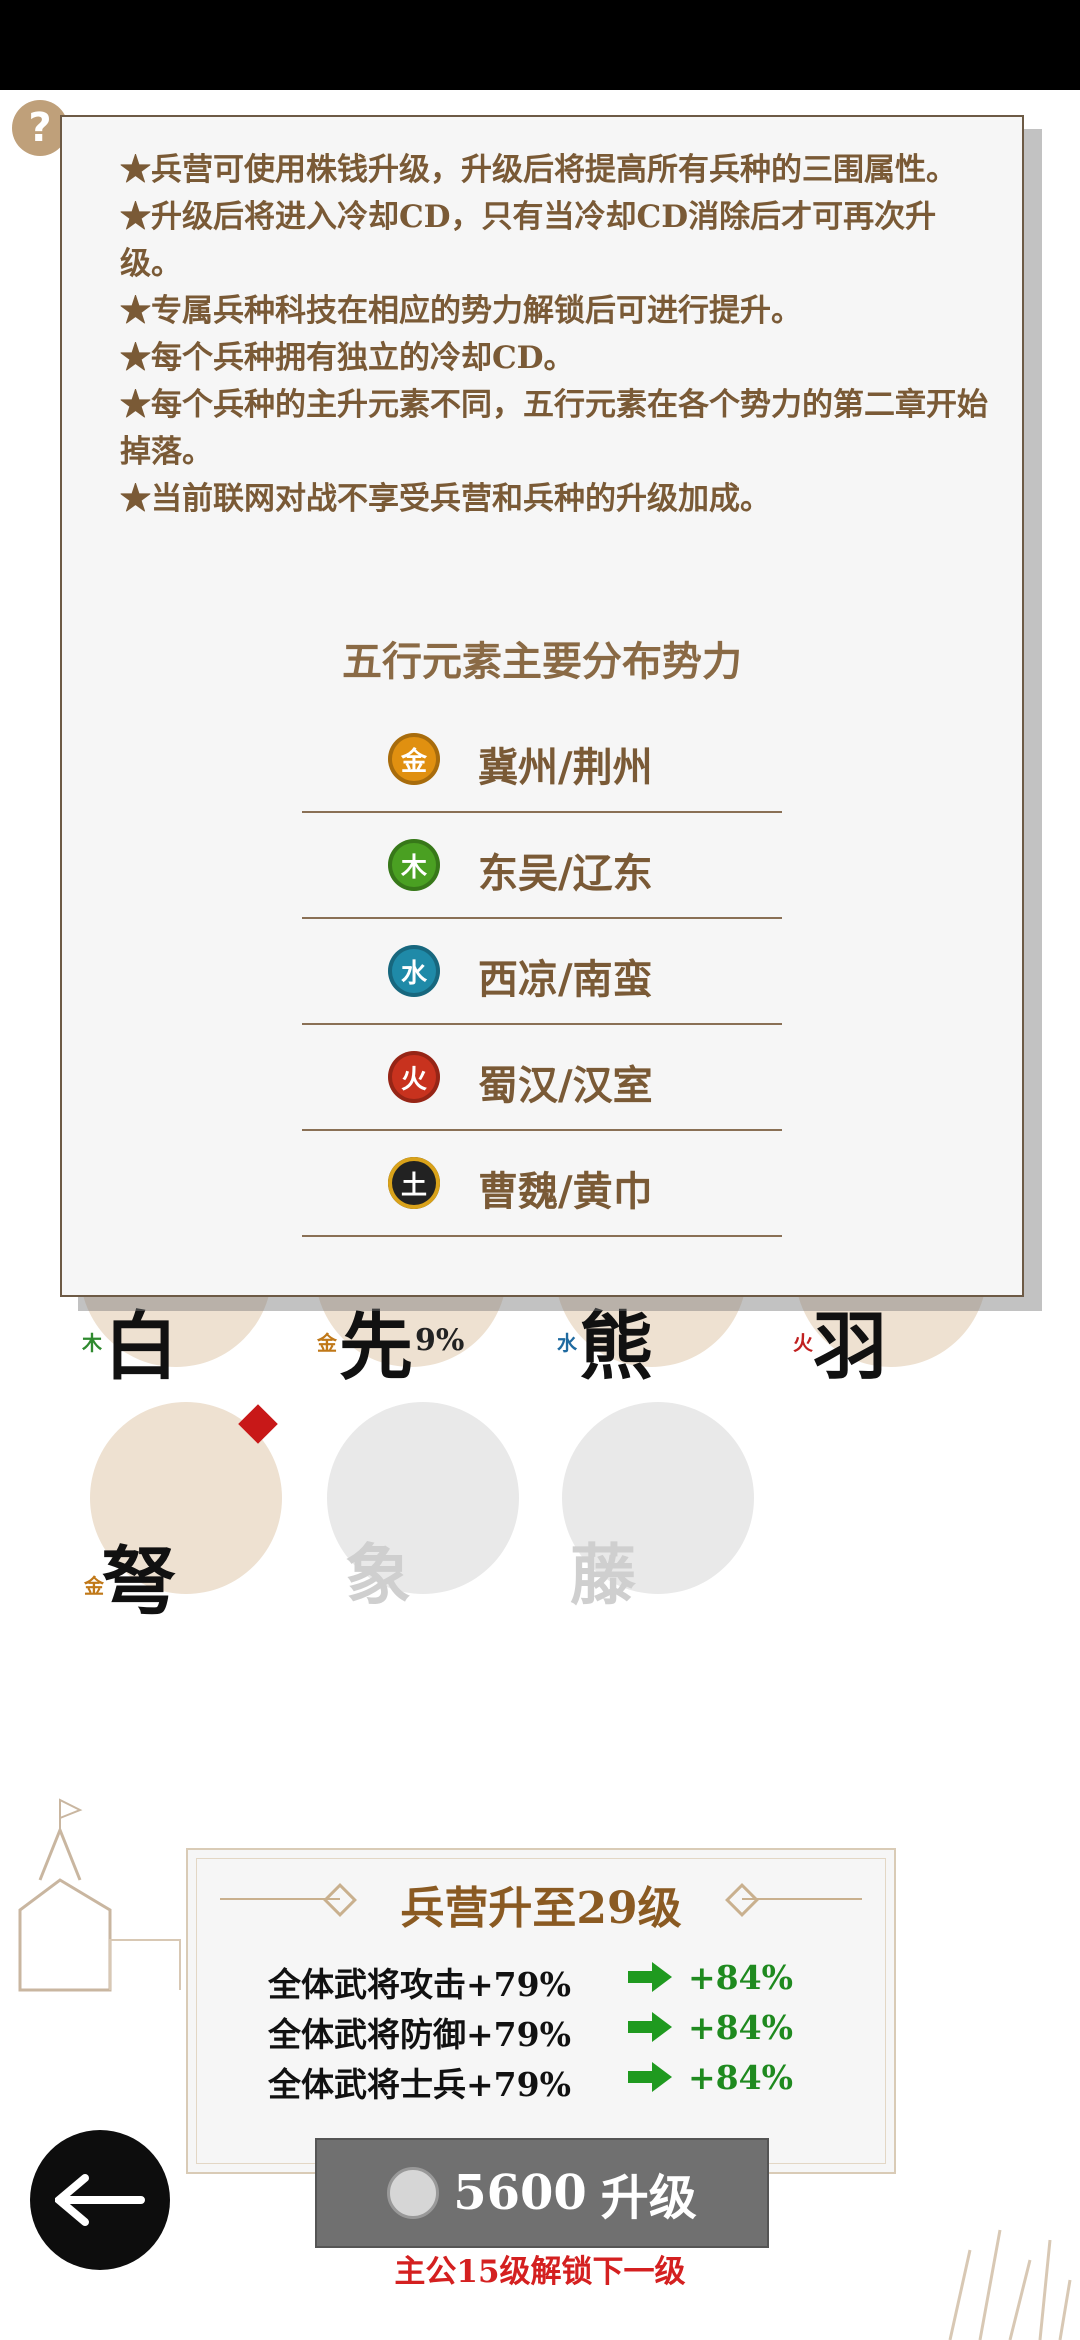  Describe the element at coordinates (378, 1575) in the screenshot. I see `unit-name: 象` at that location.